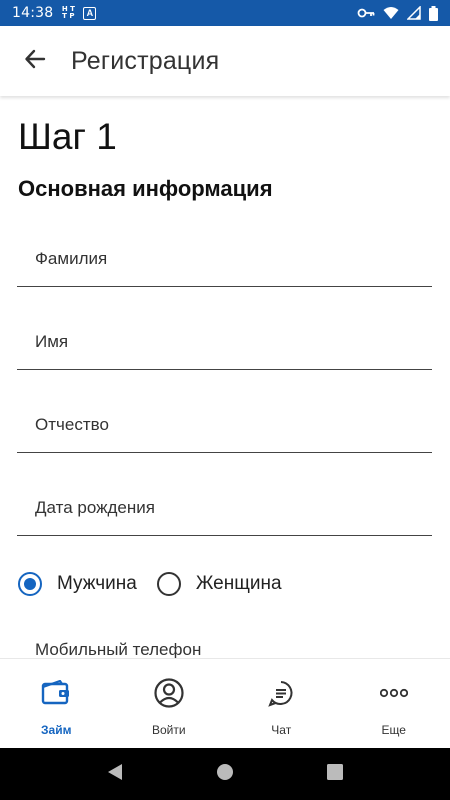 This screenshot has height=800, width=450. I want to click on gender-option-male: Мужчина, so click(77, 584).